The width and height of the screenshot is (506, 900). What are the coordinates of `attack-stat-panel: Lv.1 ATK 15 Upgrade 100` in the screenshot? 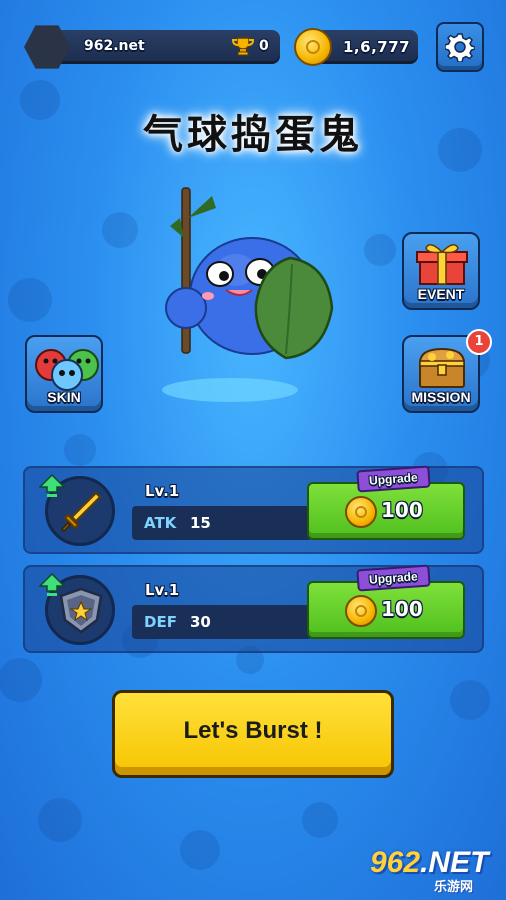 It's located at (253, 509).